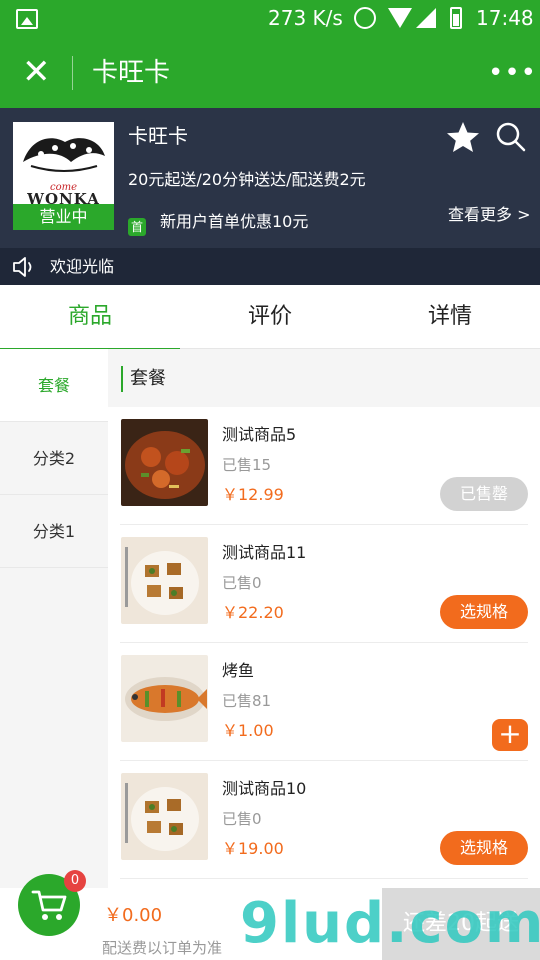 Image resolution: width=540 pixels, height=960 pixels. What do you see at coordinates (158, 136) in the screenshot?
I see `shop-name: 卡旺卡` at bounding box center [158, 136].